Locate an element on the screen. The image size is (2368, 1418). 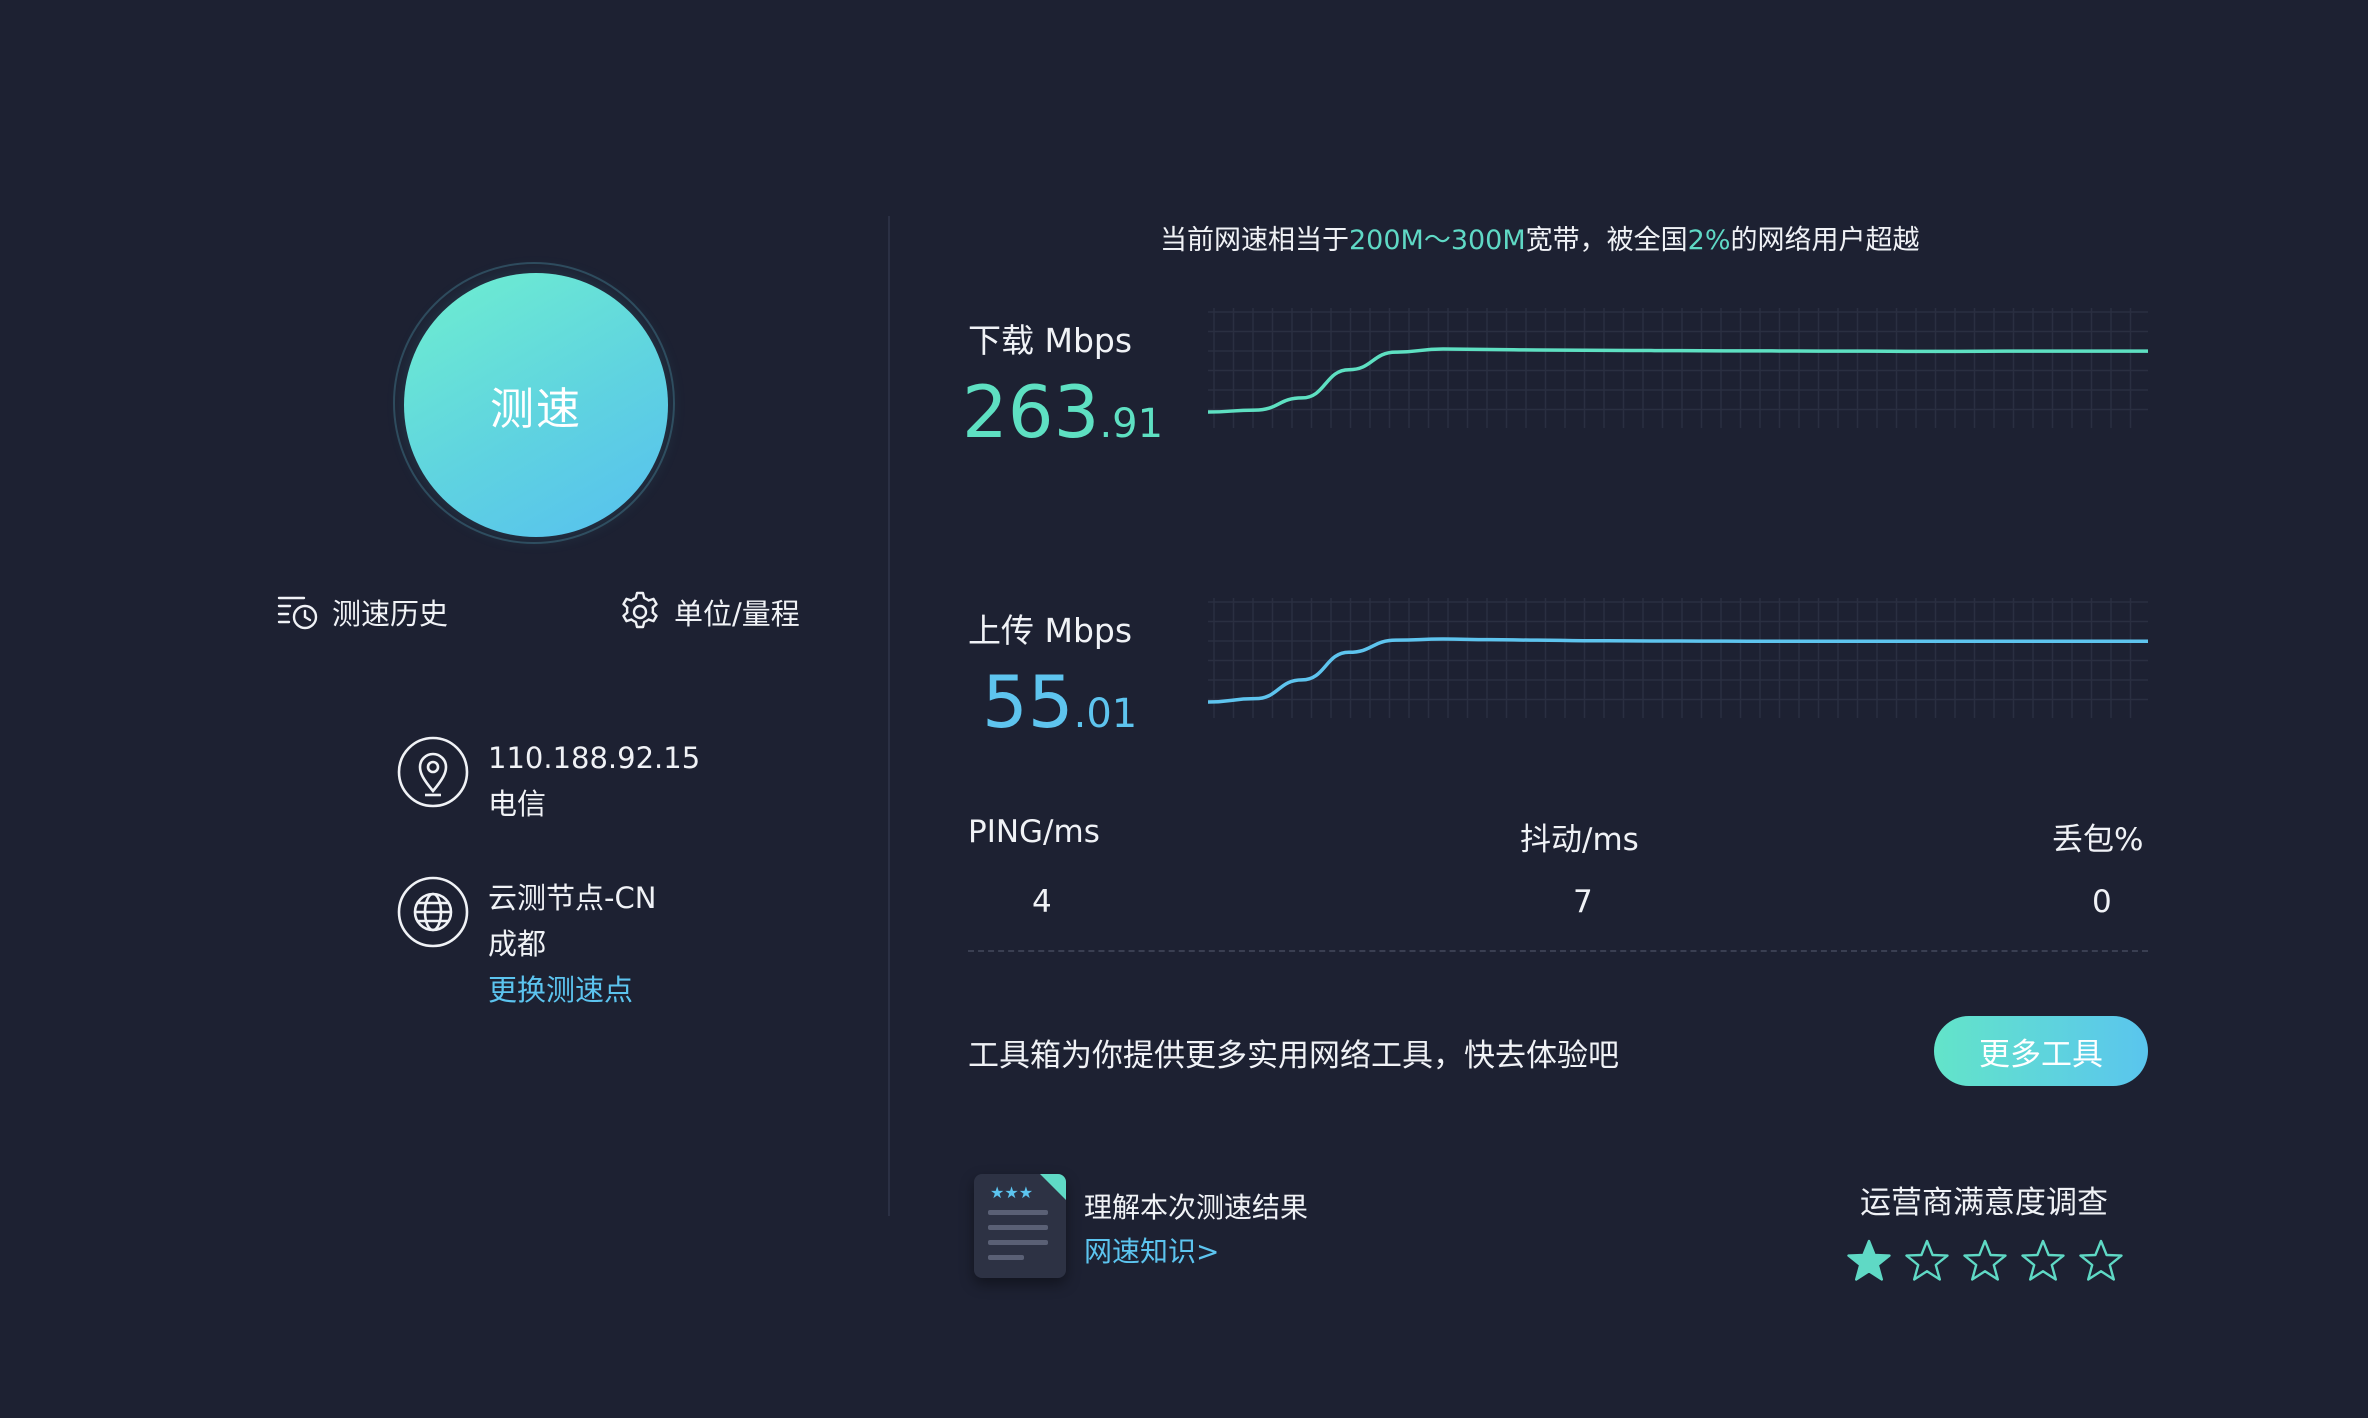
history-link: 测速历史 is located at coordinates (362, 612).